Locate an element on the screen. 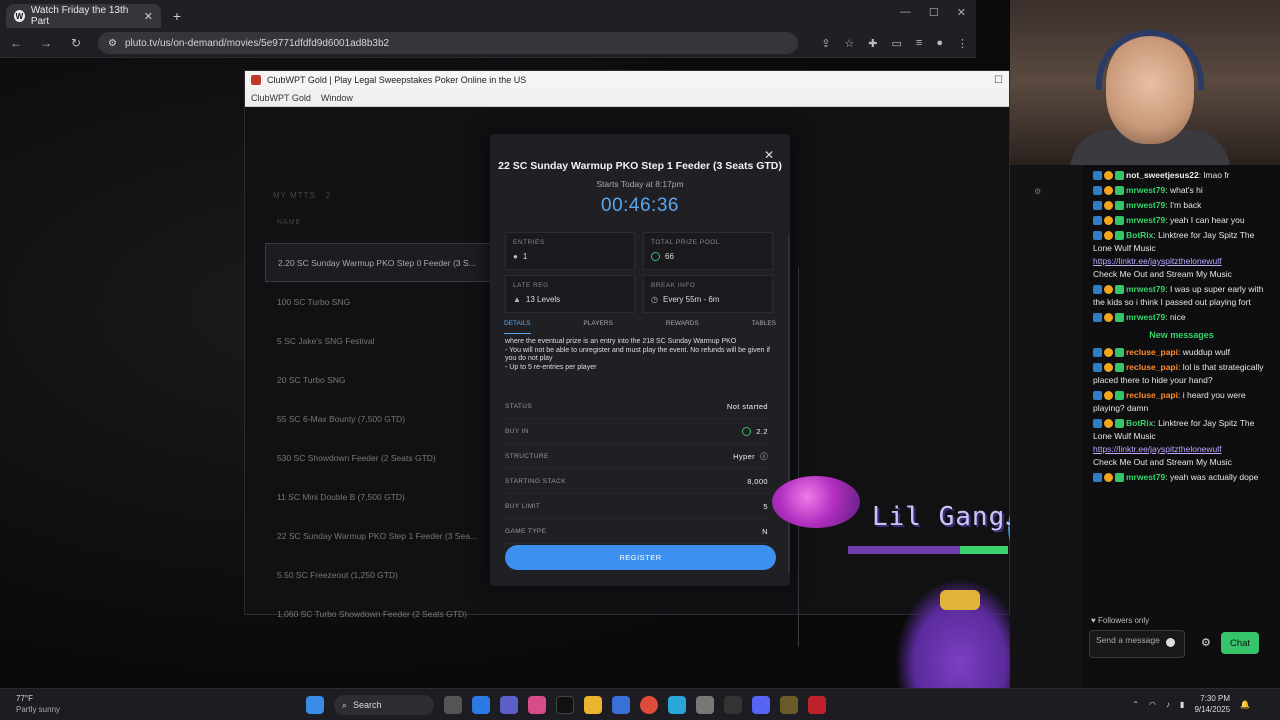  tournament-row: 55 SC 6-Max Bounty (7,500 GTD) is located at coordinates (378, 418).